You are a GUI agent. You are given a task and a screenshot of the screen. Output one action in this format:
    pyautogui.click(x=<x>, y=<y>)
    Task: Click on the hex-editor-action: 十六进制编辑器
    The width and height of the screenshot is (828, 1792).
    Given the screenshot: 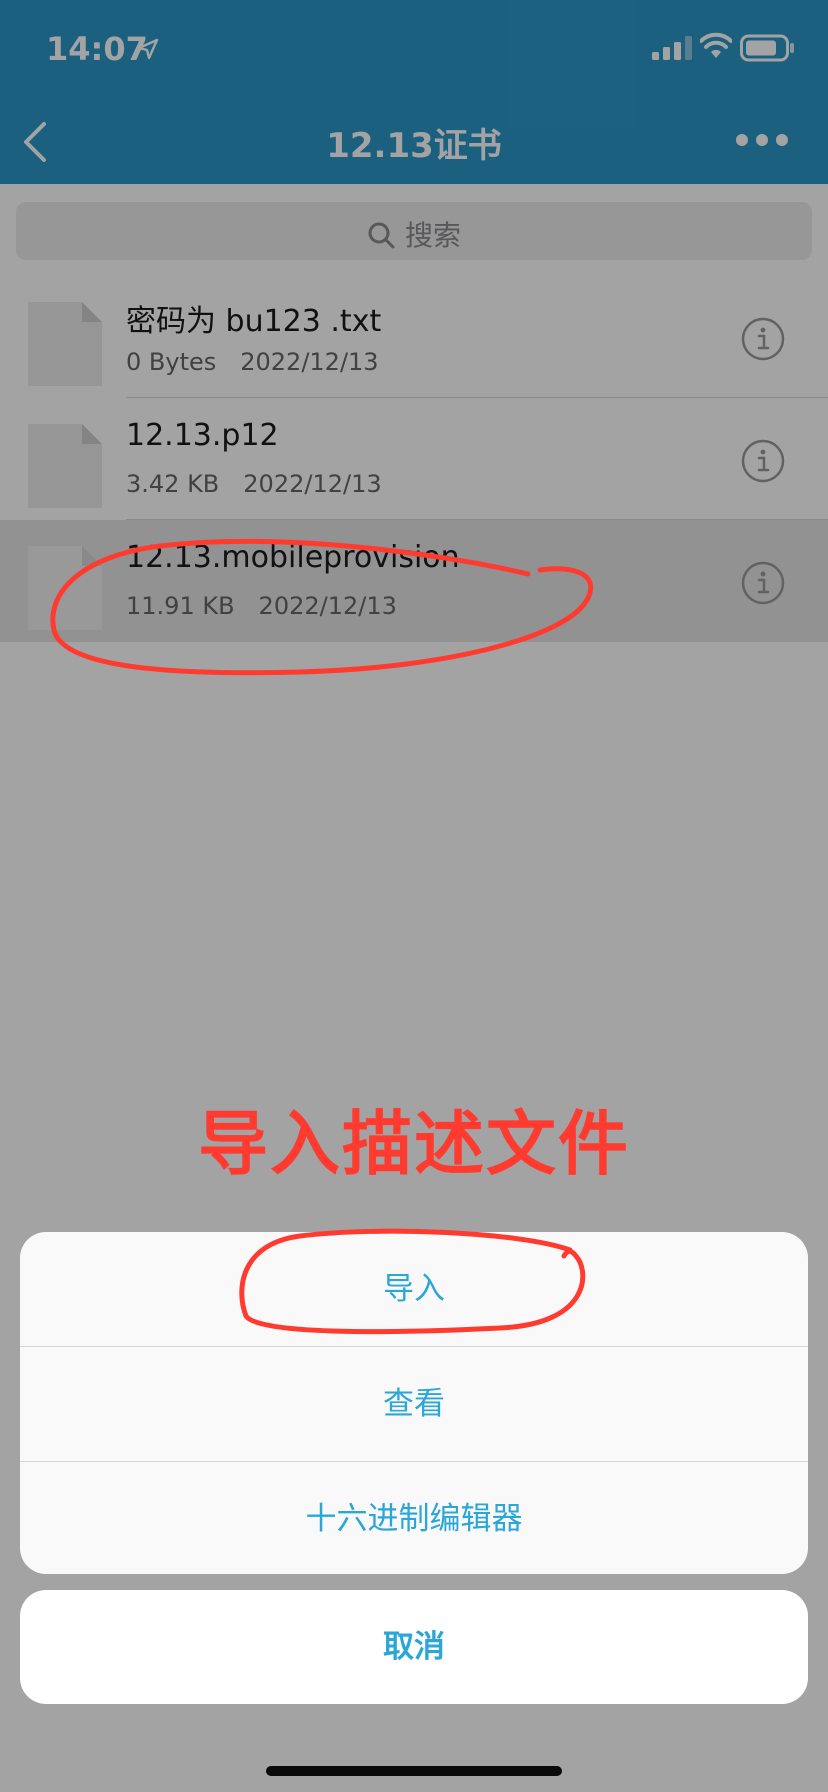 What is the action you would take?
    pyautogui.click(x=414, y=1517)
    